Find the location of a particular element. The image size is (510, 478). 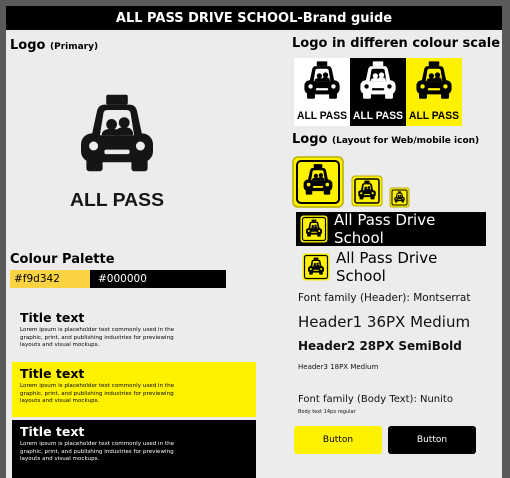

logo-lockup-light: All Pass Drive School is located at coordinates (391, 267).